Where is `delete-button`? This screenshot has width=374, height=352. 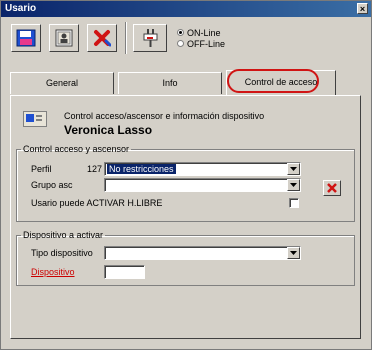 delete-button is located at coordinates (102, 38).